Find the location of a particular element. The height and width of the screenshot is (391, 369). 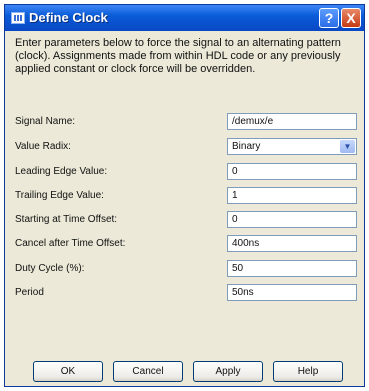

value-radix-row: Value Radix: Binary ▼ is located at coordinates (184, 147).